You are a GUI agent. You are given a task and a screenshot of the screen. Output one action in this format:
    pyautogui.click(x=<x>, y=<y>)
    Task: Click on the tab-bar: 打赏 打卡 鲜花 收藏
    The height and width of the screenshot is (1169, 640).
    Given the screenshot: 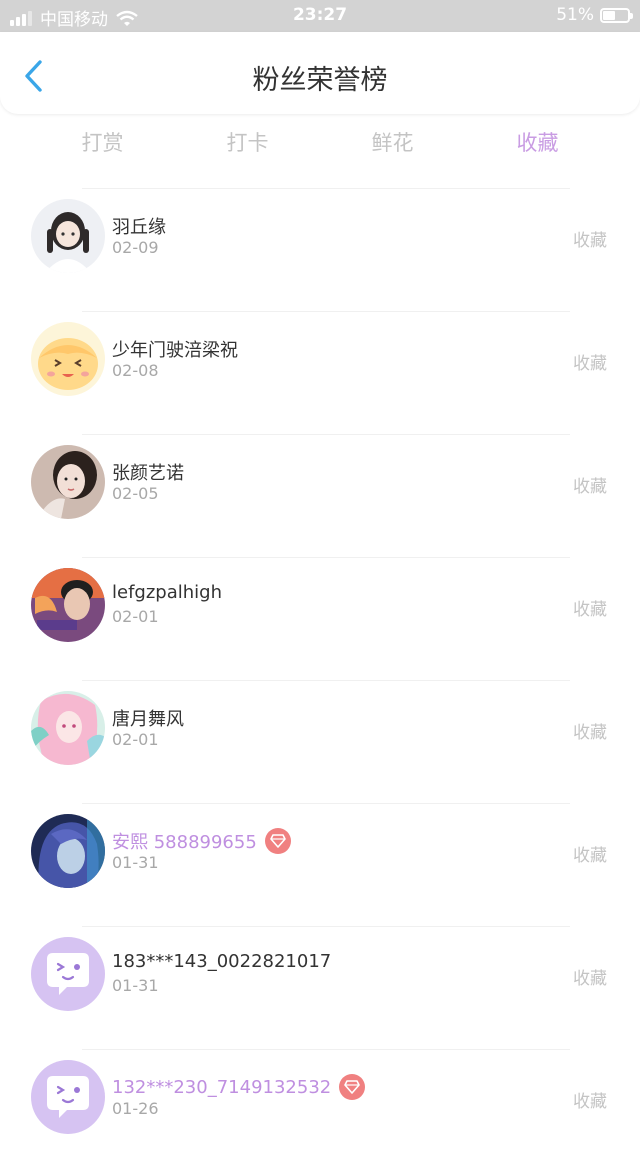 What is the action you would take?
    pyautogui.click(x=320, y=144)
    